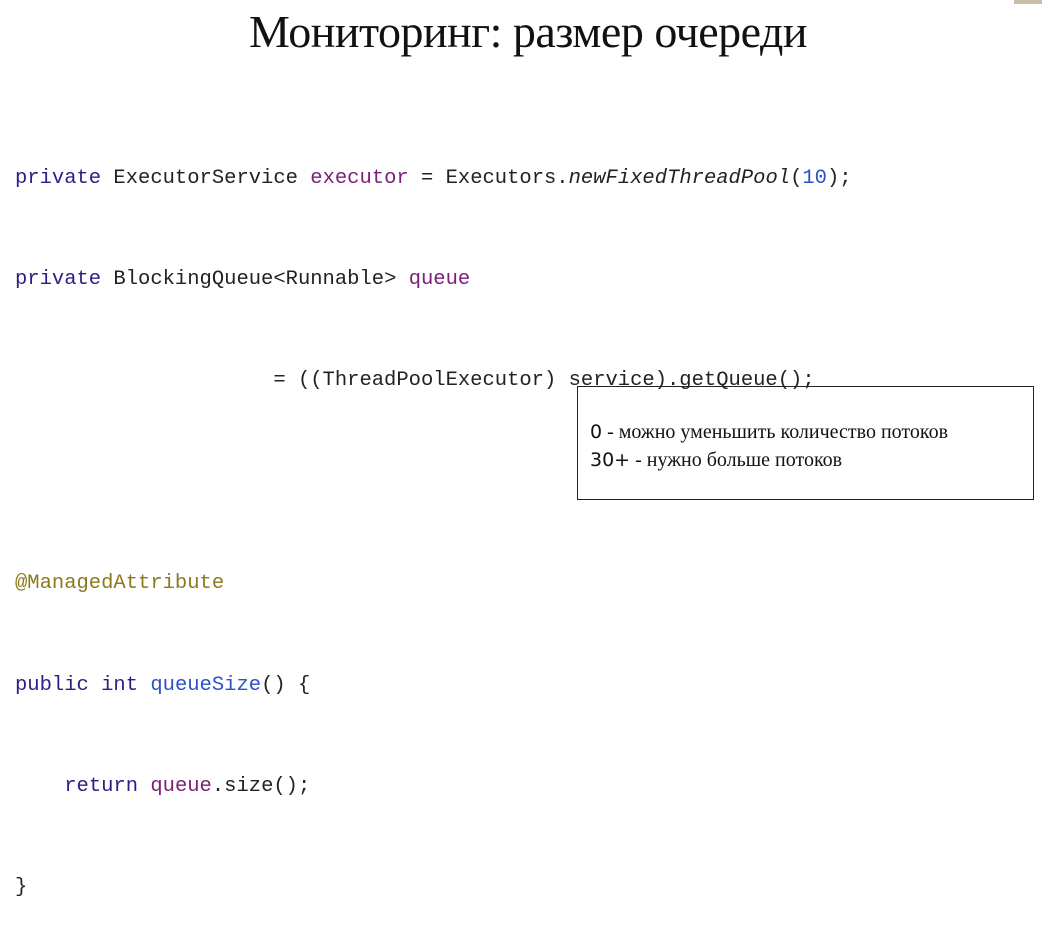  What do you see at coordinates (101, 786) in the screenshot?
I see `keyword-return: return` at bounding box center [101, 786].